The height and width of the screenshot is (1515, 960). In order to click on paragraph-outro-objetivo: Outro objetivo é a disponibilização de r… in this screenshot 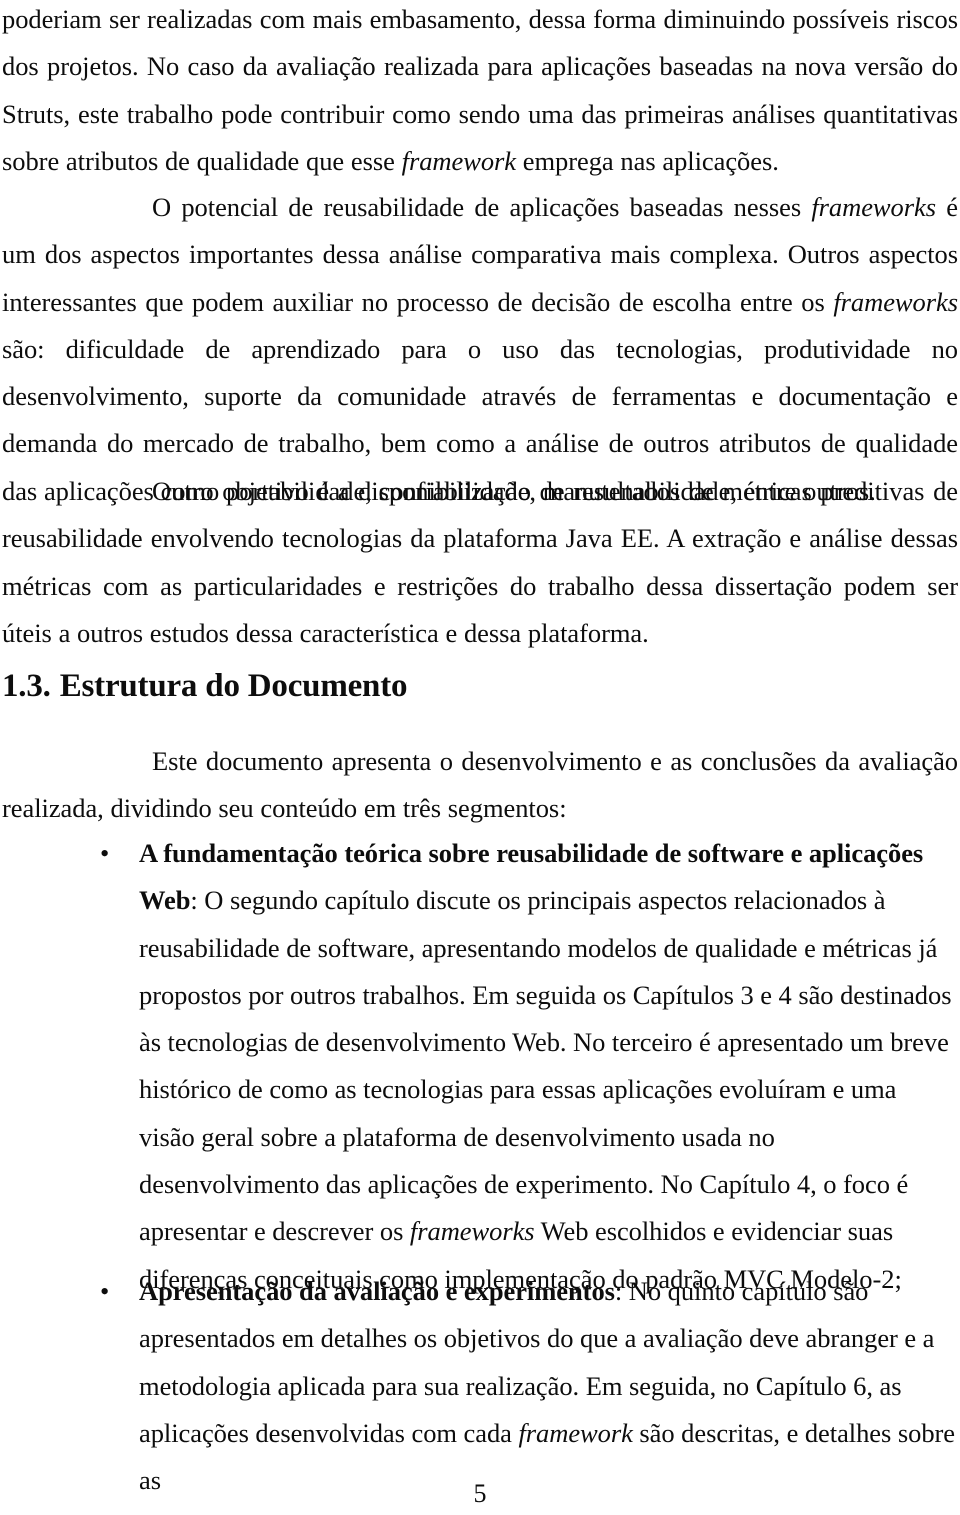, I will do `click(480, 562)`.